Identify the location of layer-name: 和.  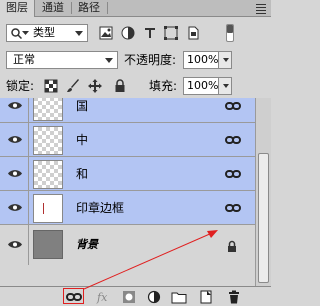
(82, 174).